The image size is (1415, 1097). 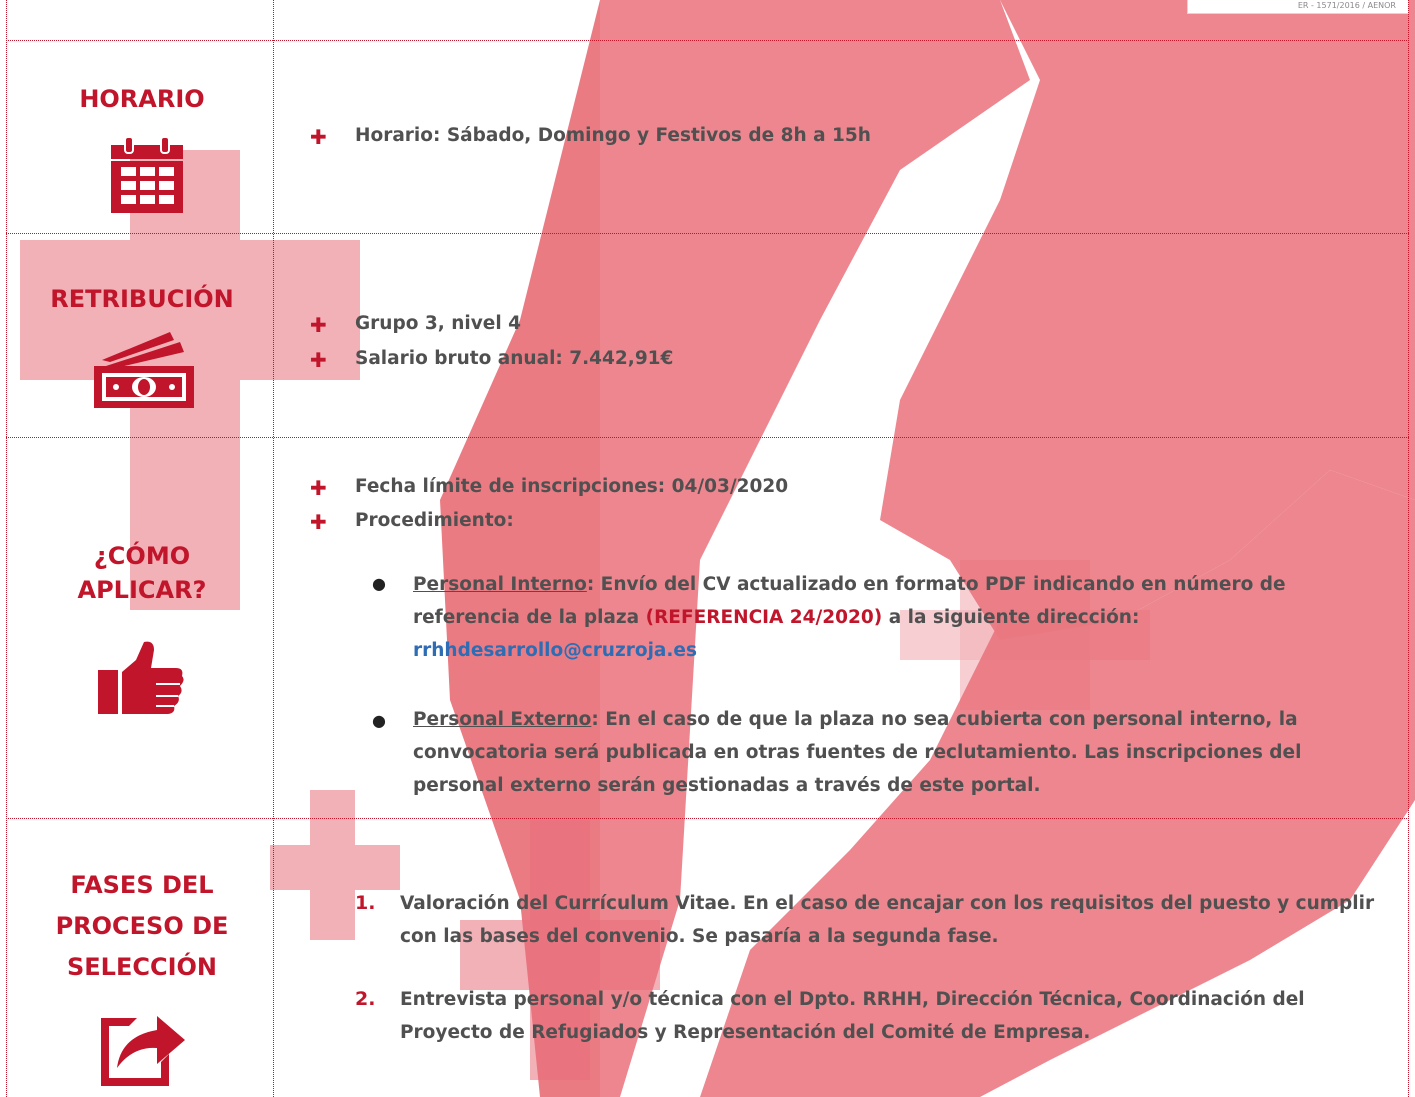 What do you see at coordinates (1011, 617) in the screenshot?
I see `personal-interno-text-2: a la siguiente dirección:` at bounding box center [1011, 617].